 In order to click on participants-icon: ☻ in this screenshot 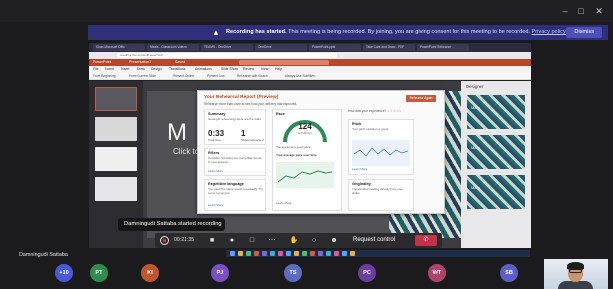, I will do `click(334, 240)`.